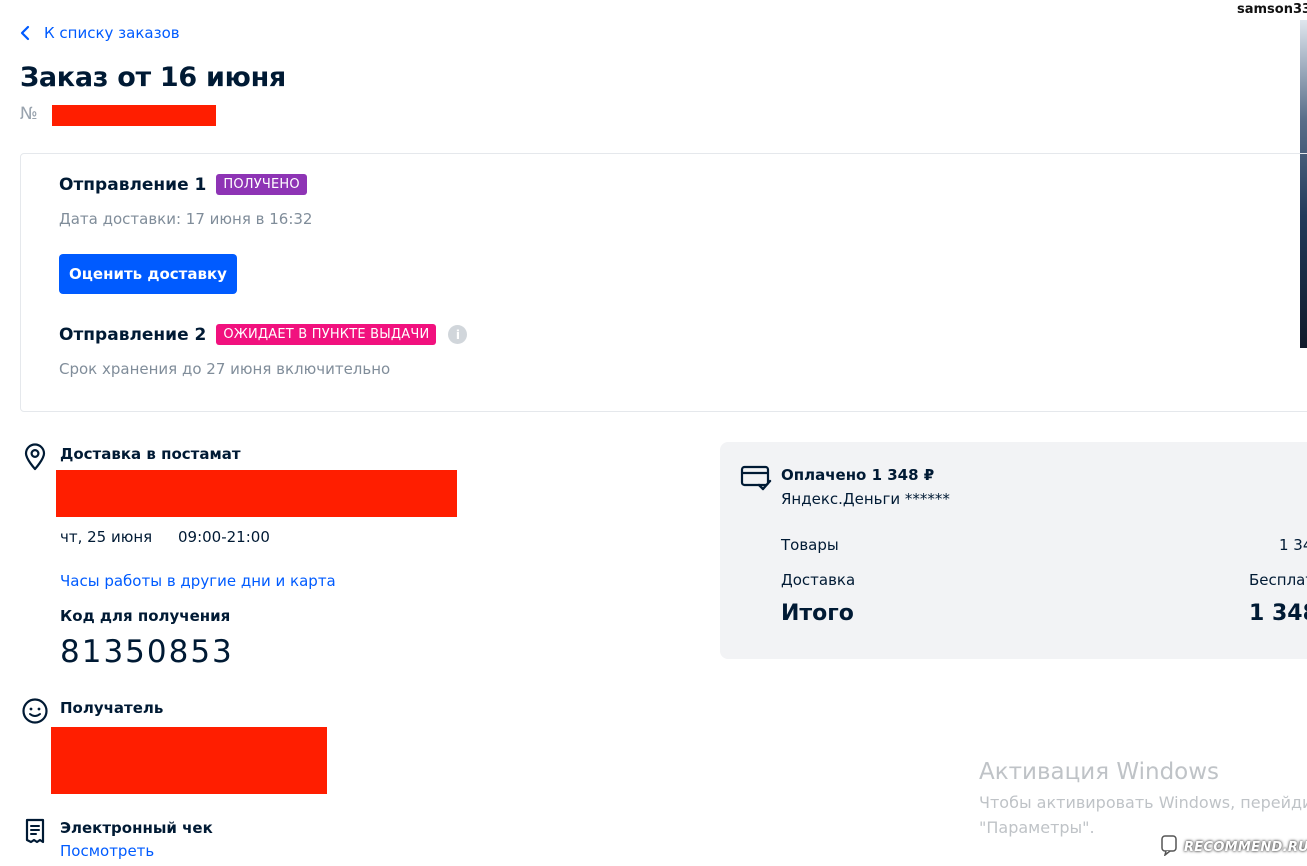 This screenshot has height=866, width=1307. I want to click on items-label: Товары, so click(810, 545).